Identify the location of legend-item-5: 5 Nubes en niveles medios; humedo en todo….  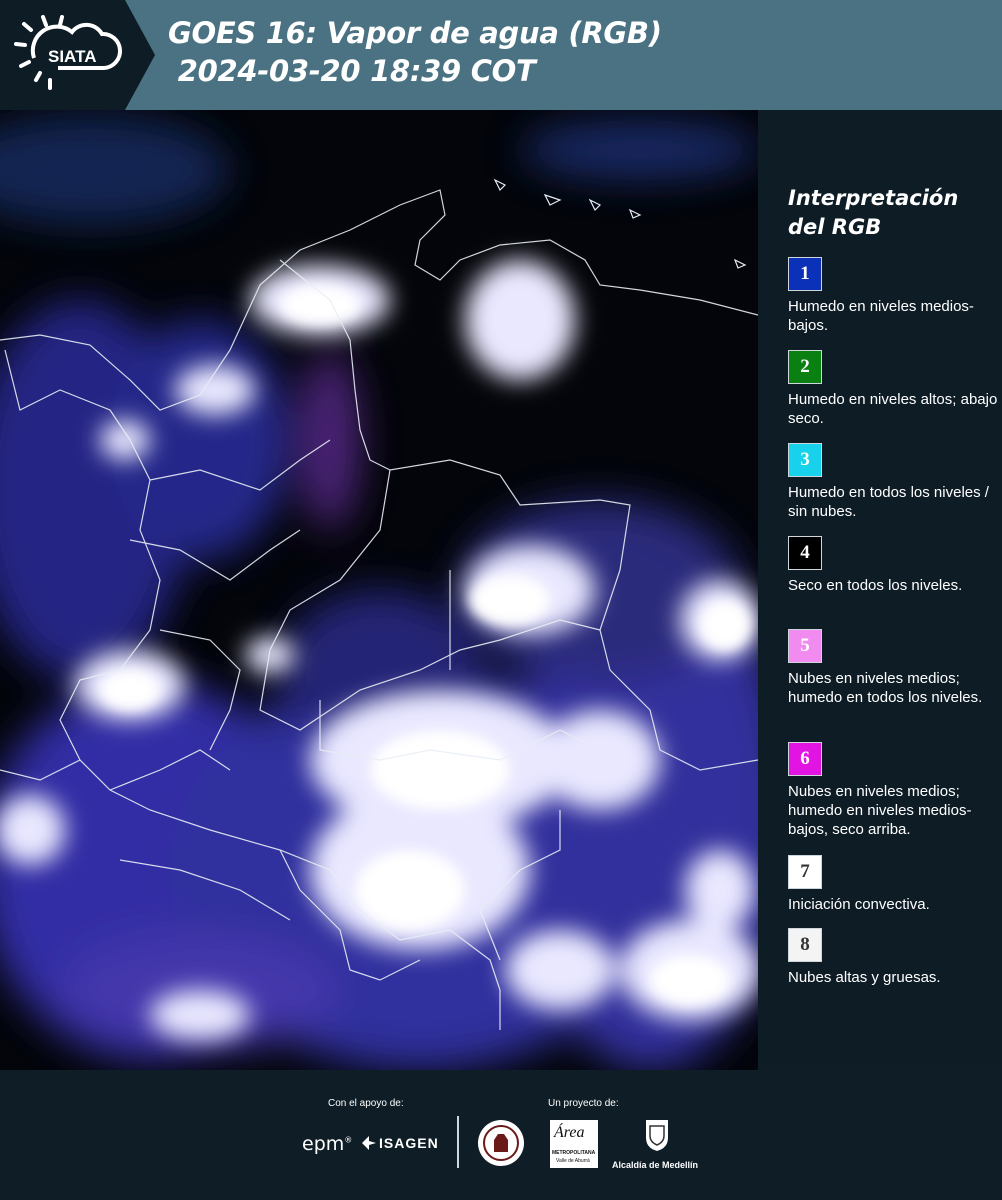
(893, 668).